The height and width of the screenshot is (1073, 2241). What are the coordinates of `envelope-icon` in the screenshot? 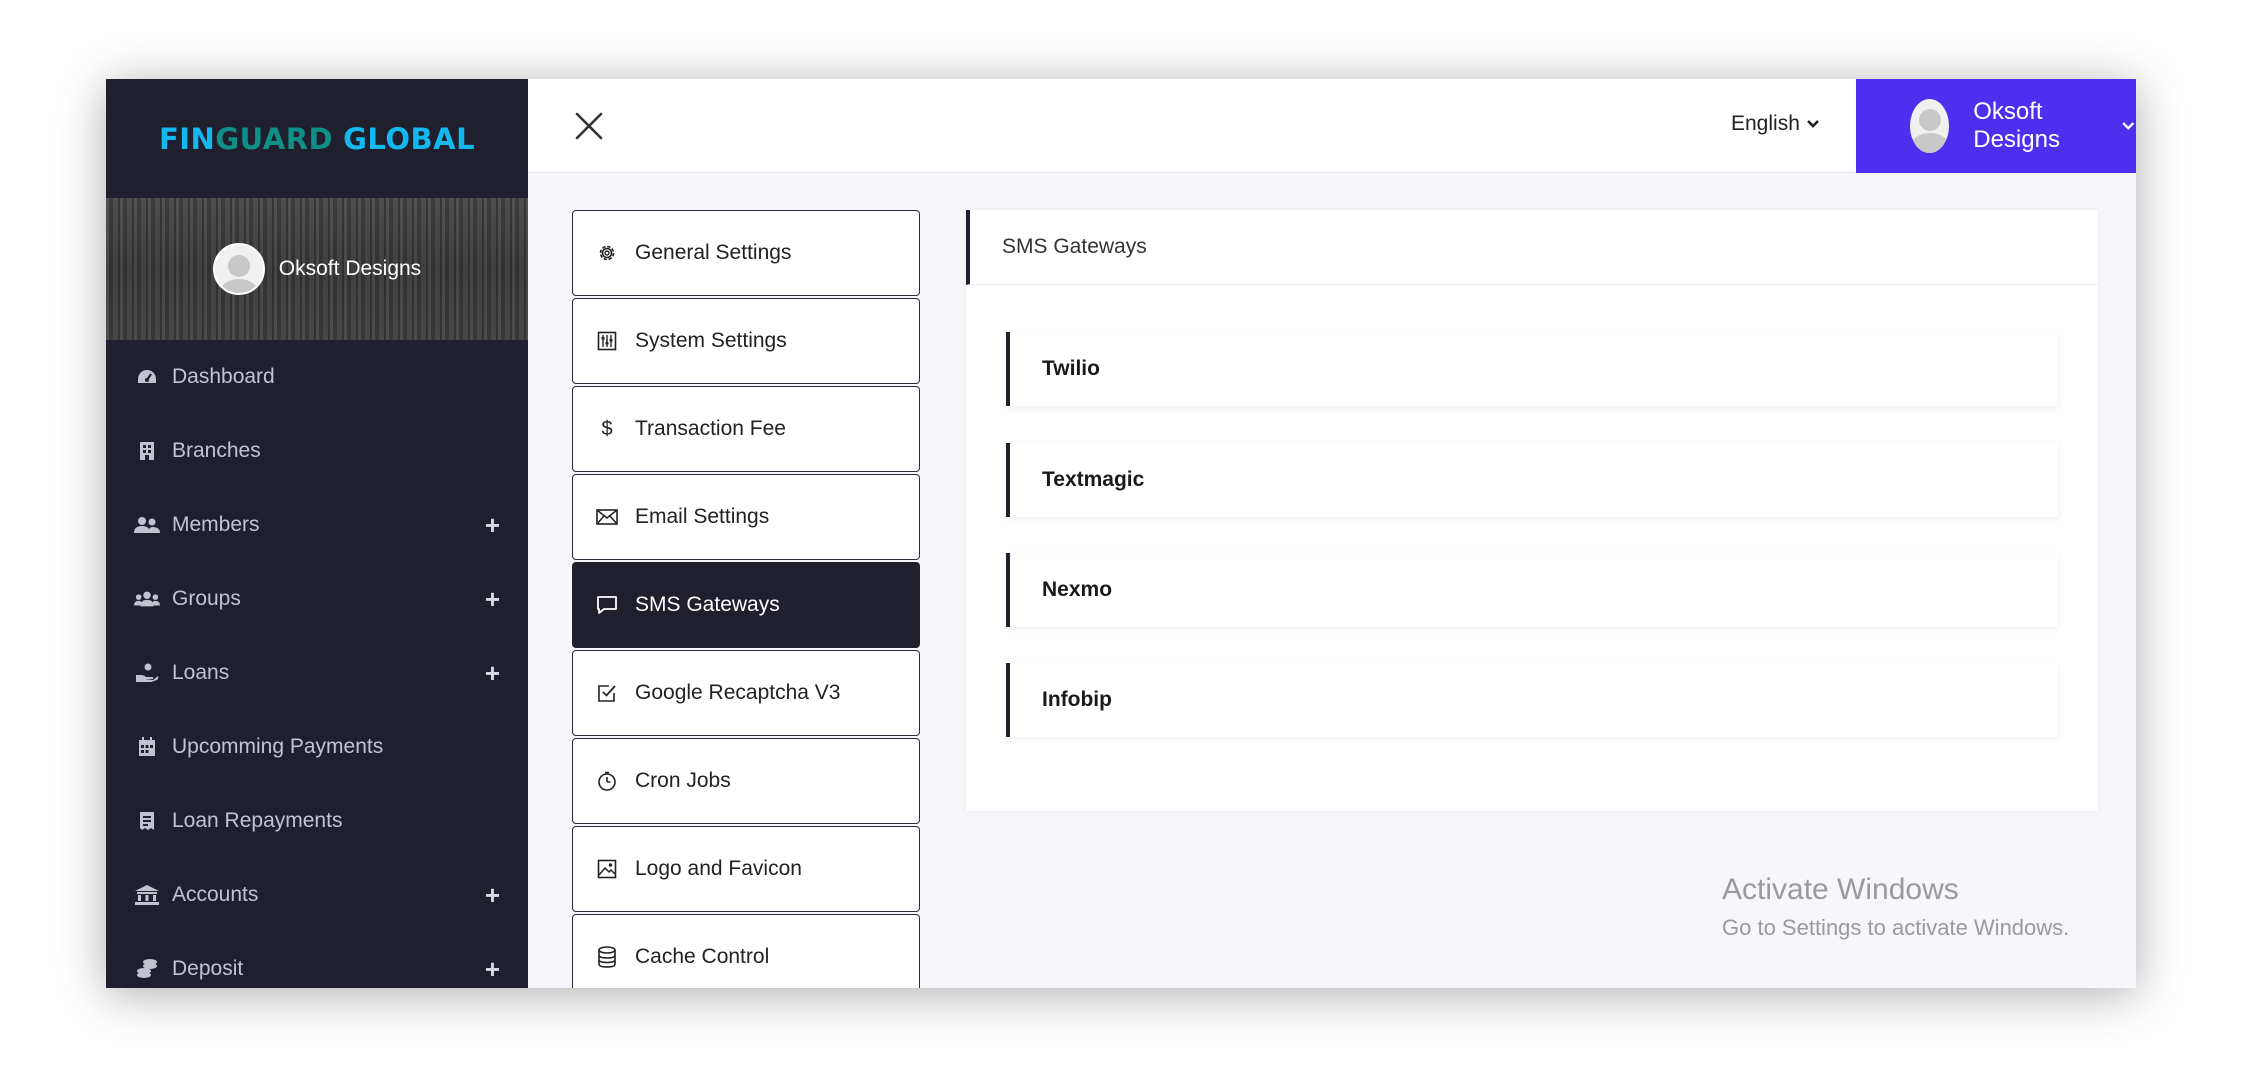 It's located at (607, 517).